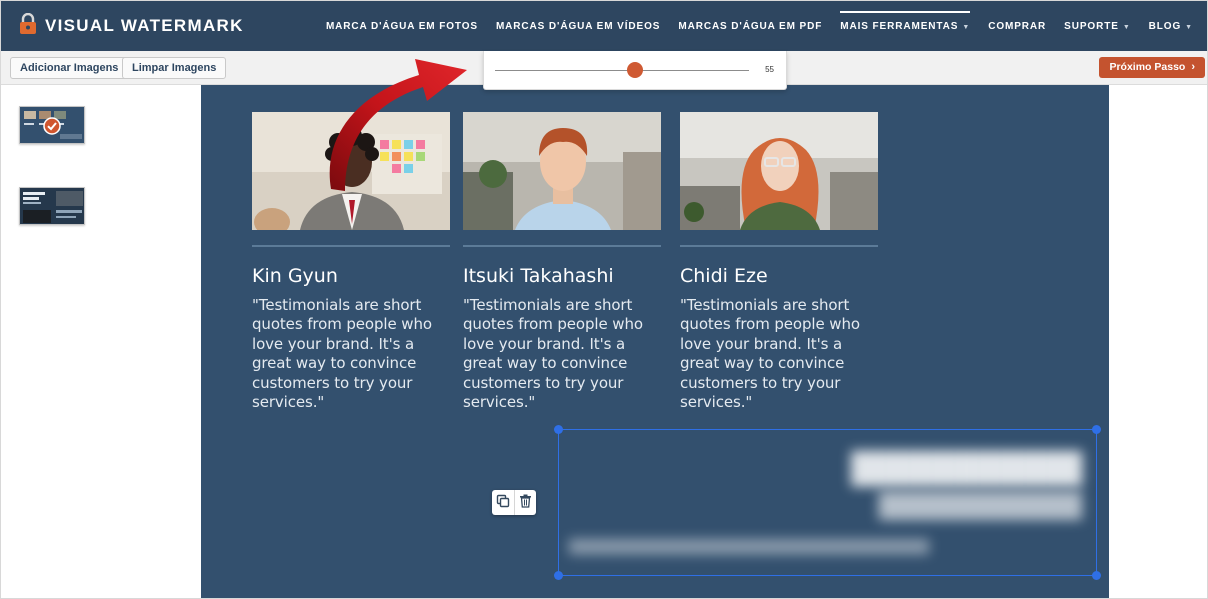 The height and width of the screenshot is (599, 1208). I want to click on duplicate-icon, so click(503, 502).